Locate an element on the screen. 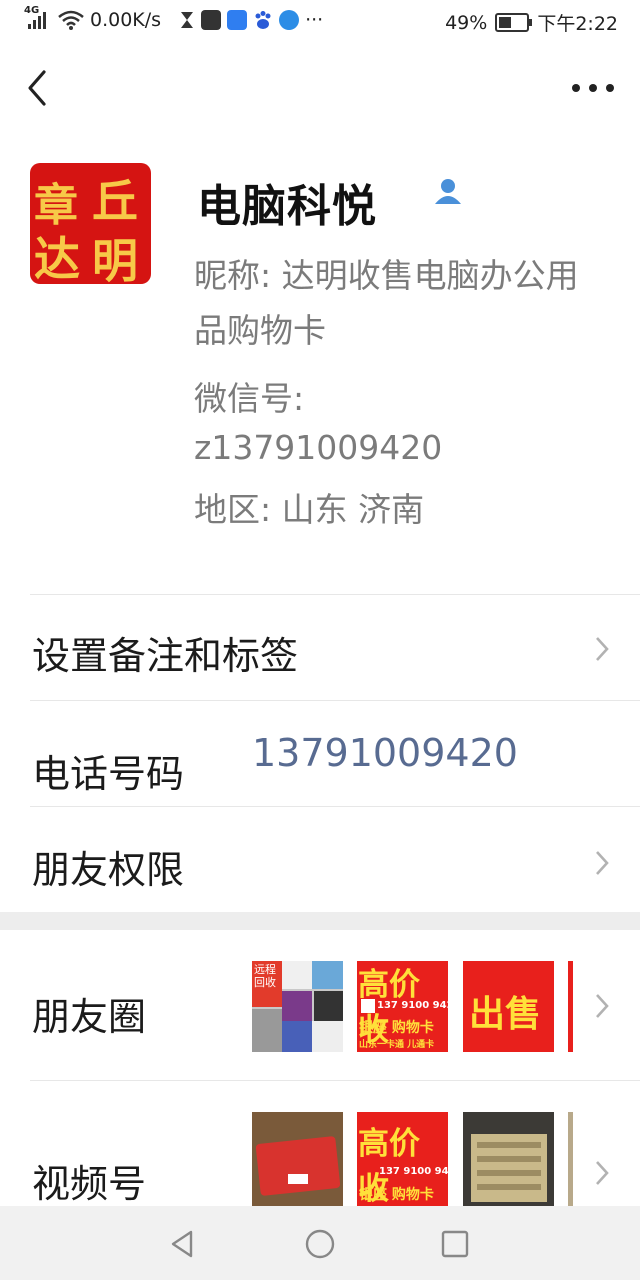 The width and height of the screenshot is (640, 1280). phone-row: 电话号码 13791009420 is located at coordinates (335, 752).